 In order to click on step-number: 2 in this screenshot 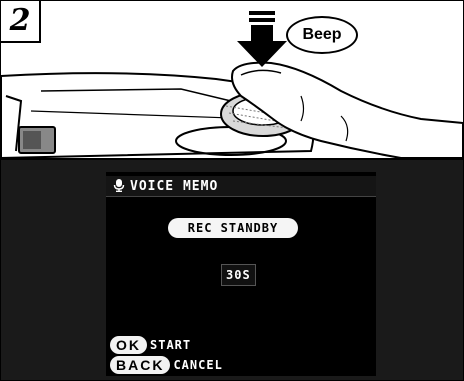, I will do `click(20, 20)`.